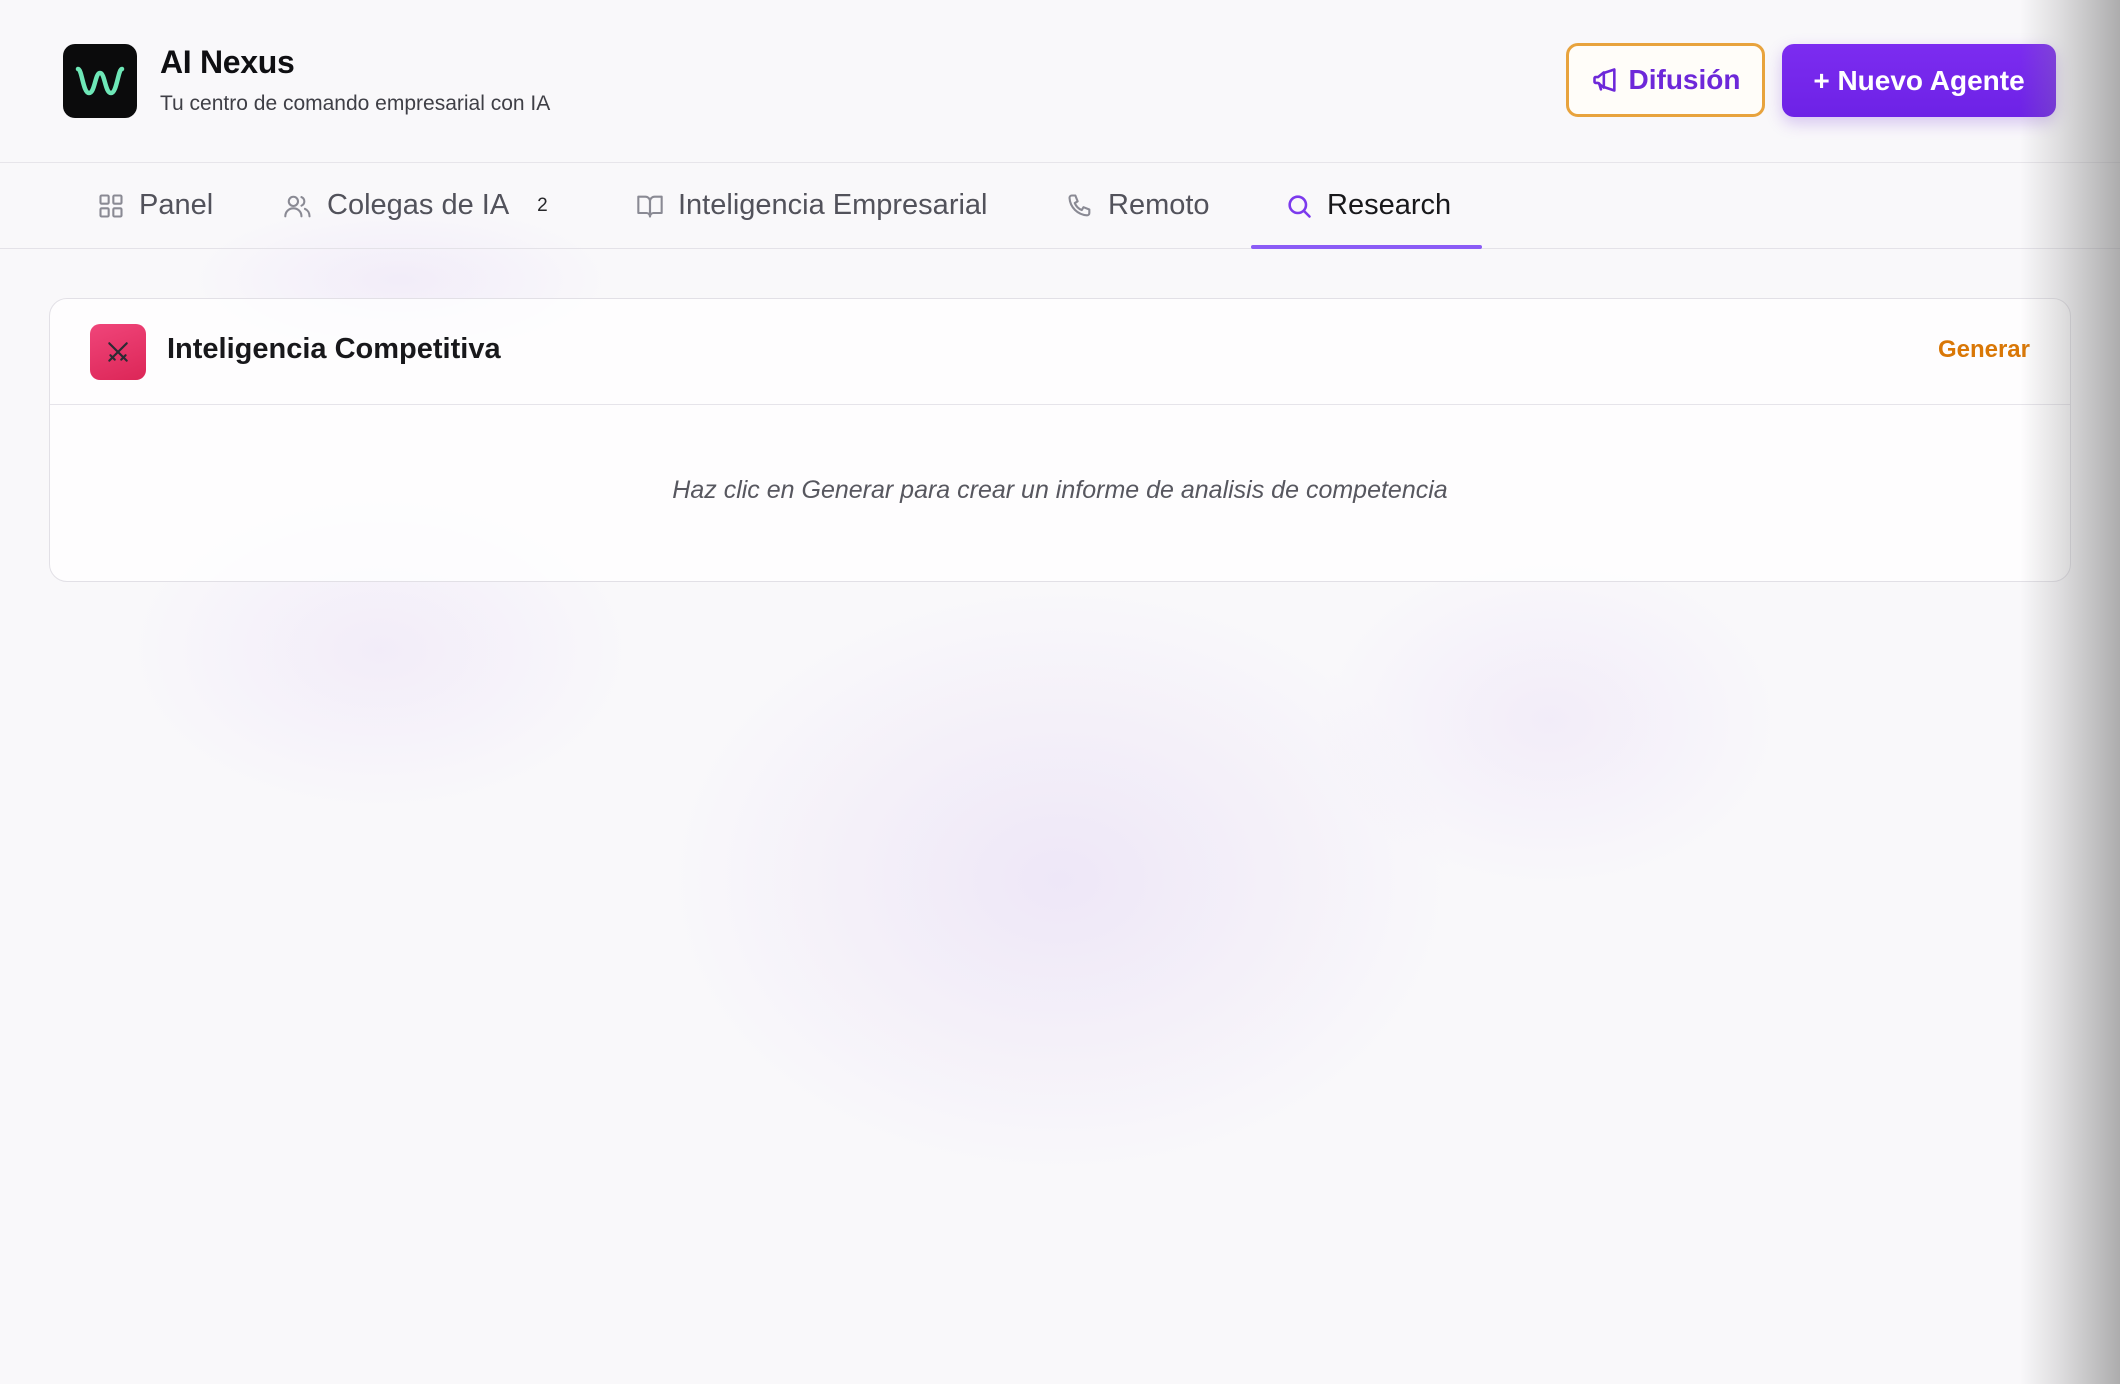 The image size is (2120, 1384). I want to click on tab-label: Inteligencia Empresarial, so click(833, 205).